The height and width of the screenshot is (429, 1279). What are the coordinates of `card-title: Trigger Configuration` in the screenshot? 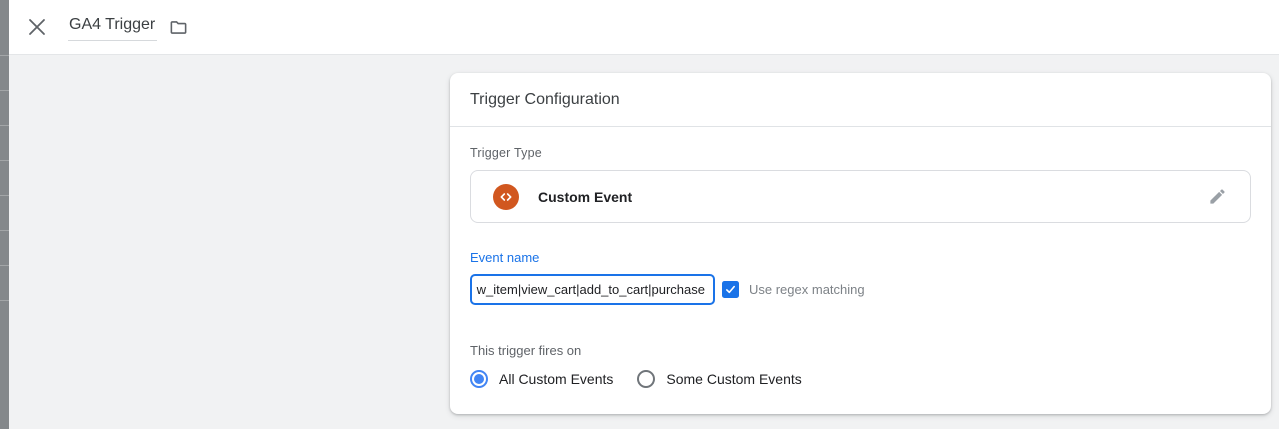 It's located at (545, 99).